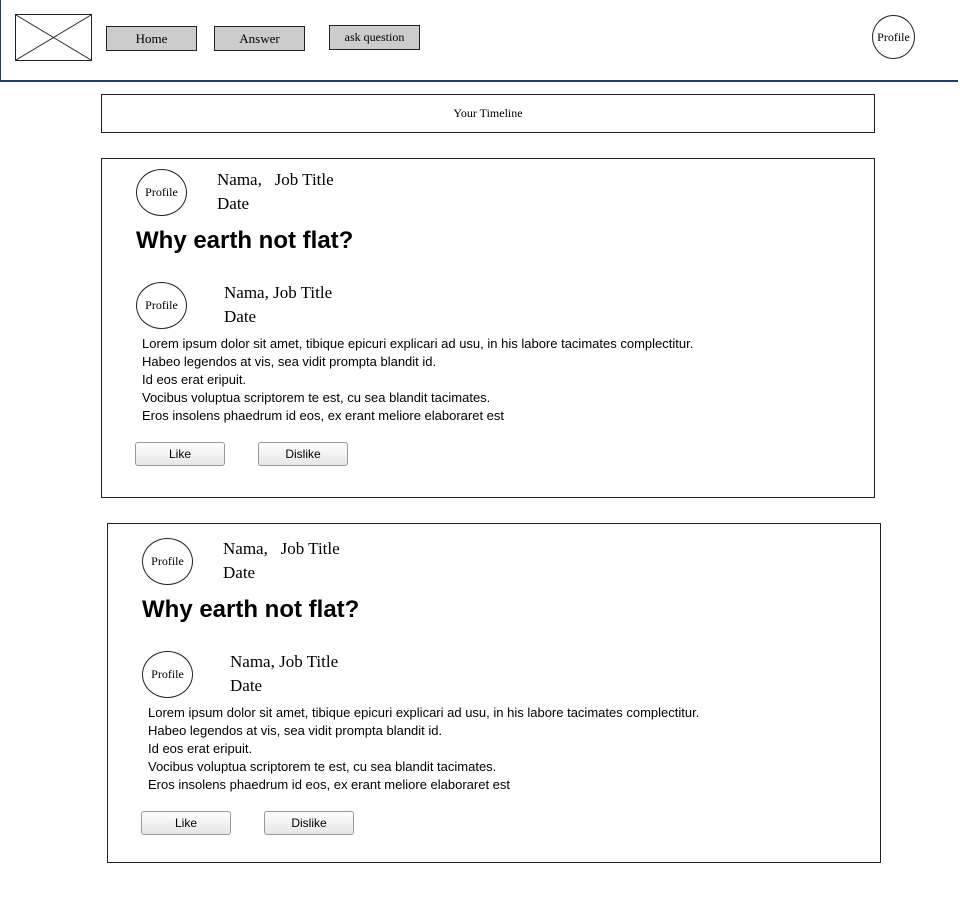 The height and width of the screenshot is (900, 960). Describe the element at coordinates (488, 113) in the screenshot. I see `timeline-header: Your Timeline` at that location.